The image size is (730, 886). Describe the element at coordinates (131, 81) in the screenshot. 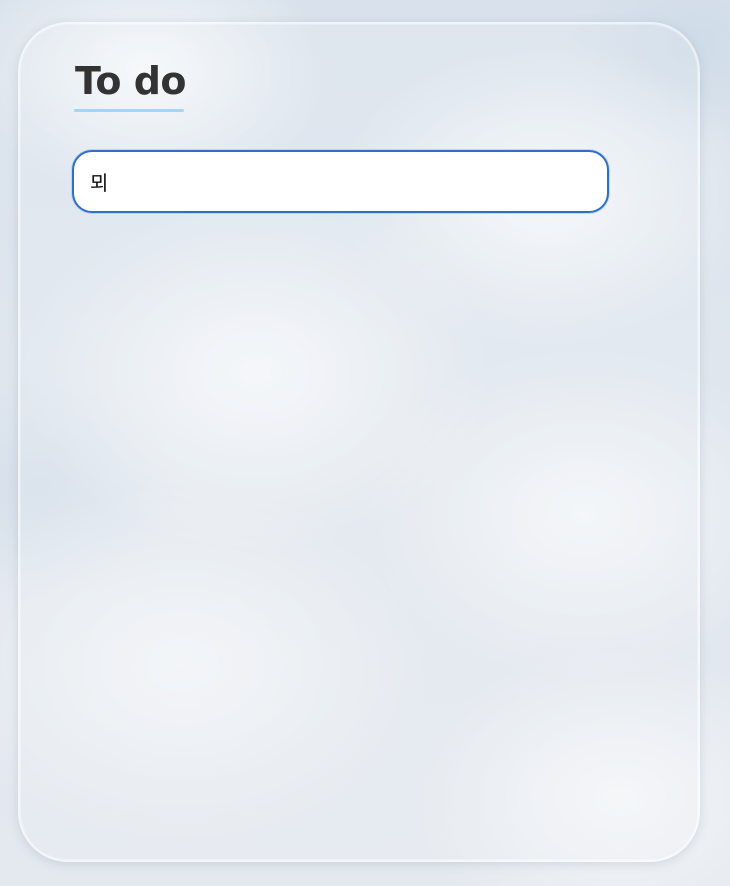

I see `page-title: To do` at that location.